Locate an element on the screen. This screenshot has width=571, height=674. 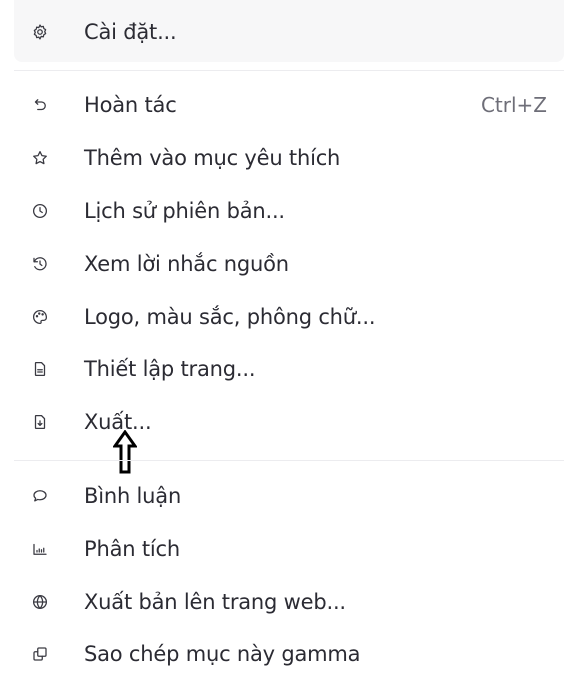
clock-icon is located at coordinates (40, 211).